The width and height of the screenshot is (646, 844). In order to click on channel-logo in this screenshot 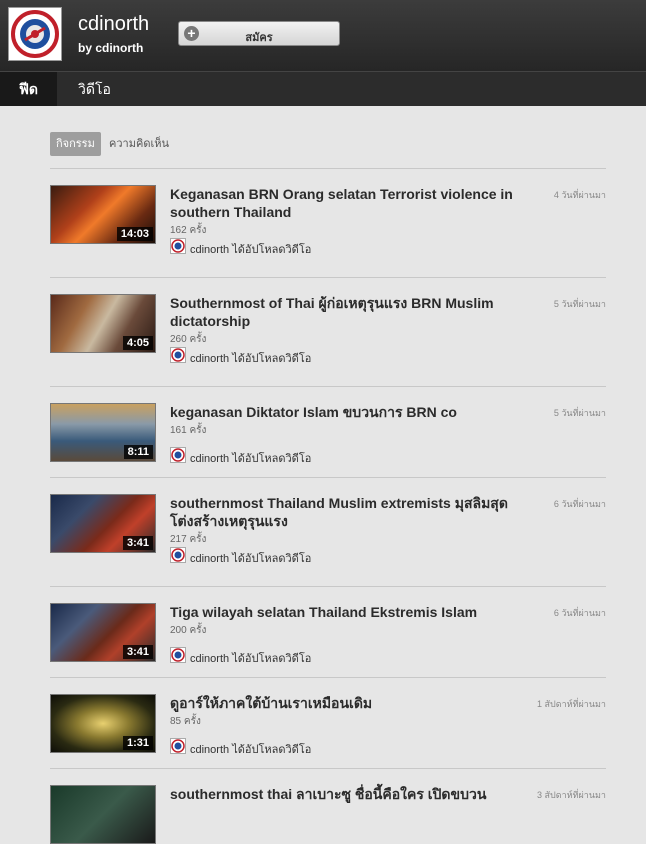, I will do `click(35, 34)`.